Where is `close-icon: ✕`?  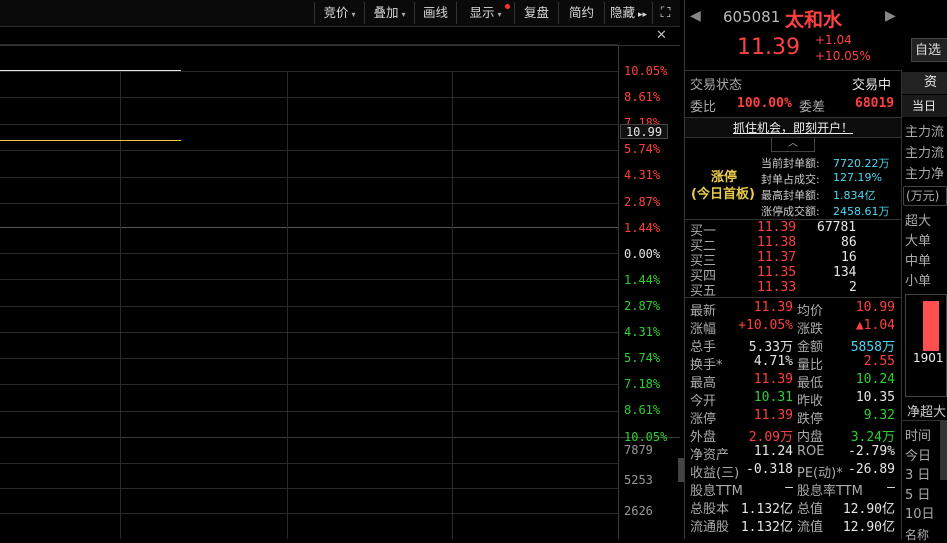
close-icon: ✕ is located at coordinates (664, 36).